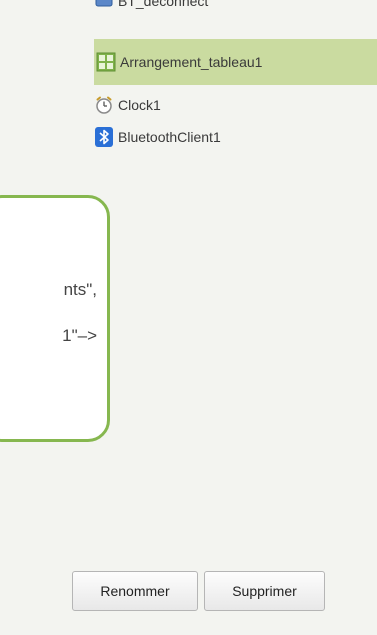 This screenshot has height=635, width=377. Describe the element at coordinates (163, 4) in the screenshot. I see `tree-item-label: BT_deconnect` at that location.